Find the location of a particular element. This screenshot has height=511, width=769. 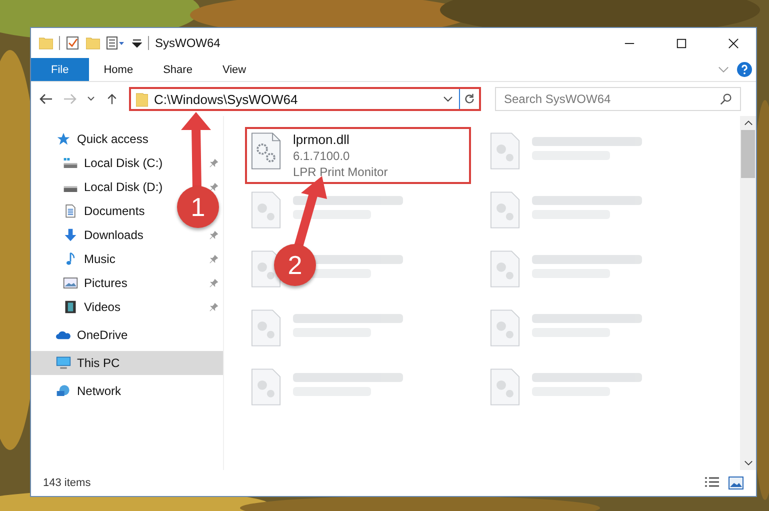

expand-ribbon-icon is located at coordinates (723, 70).